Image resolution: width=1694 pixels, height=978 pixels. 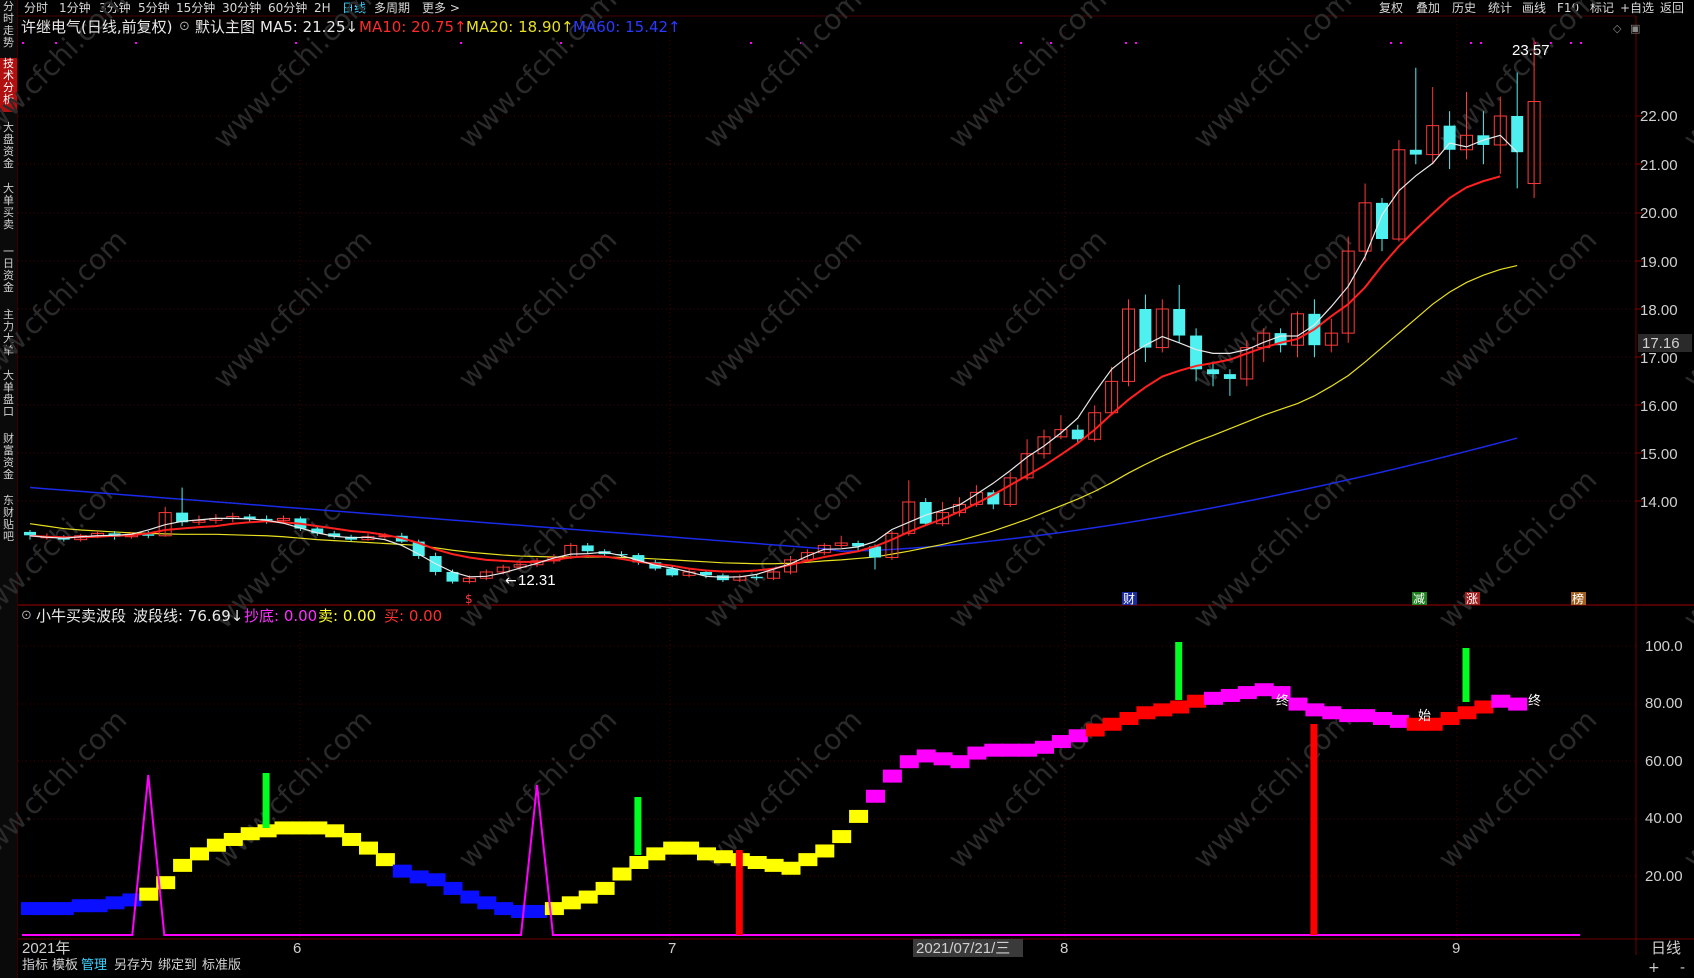 I want to click on zoom-out-icon: -, so click(x=1682, y=968).